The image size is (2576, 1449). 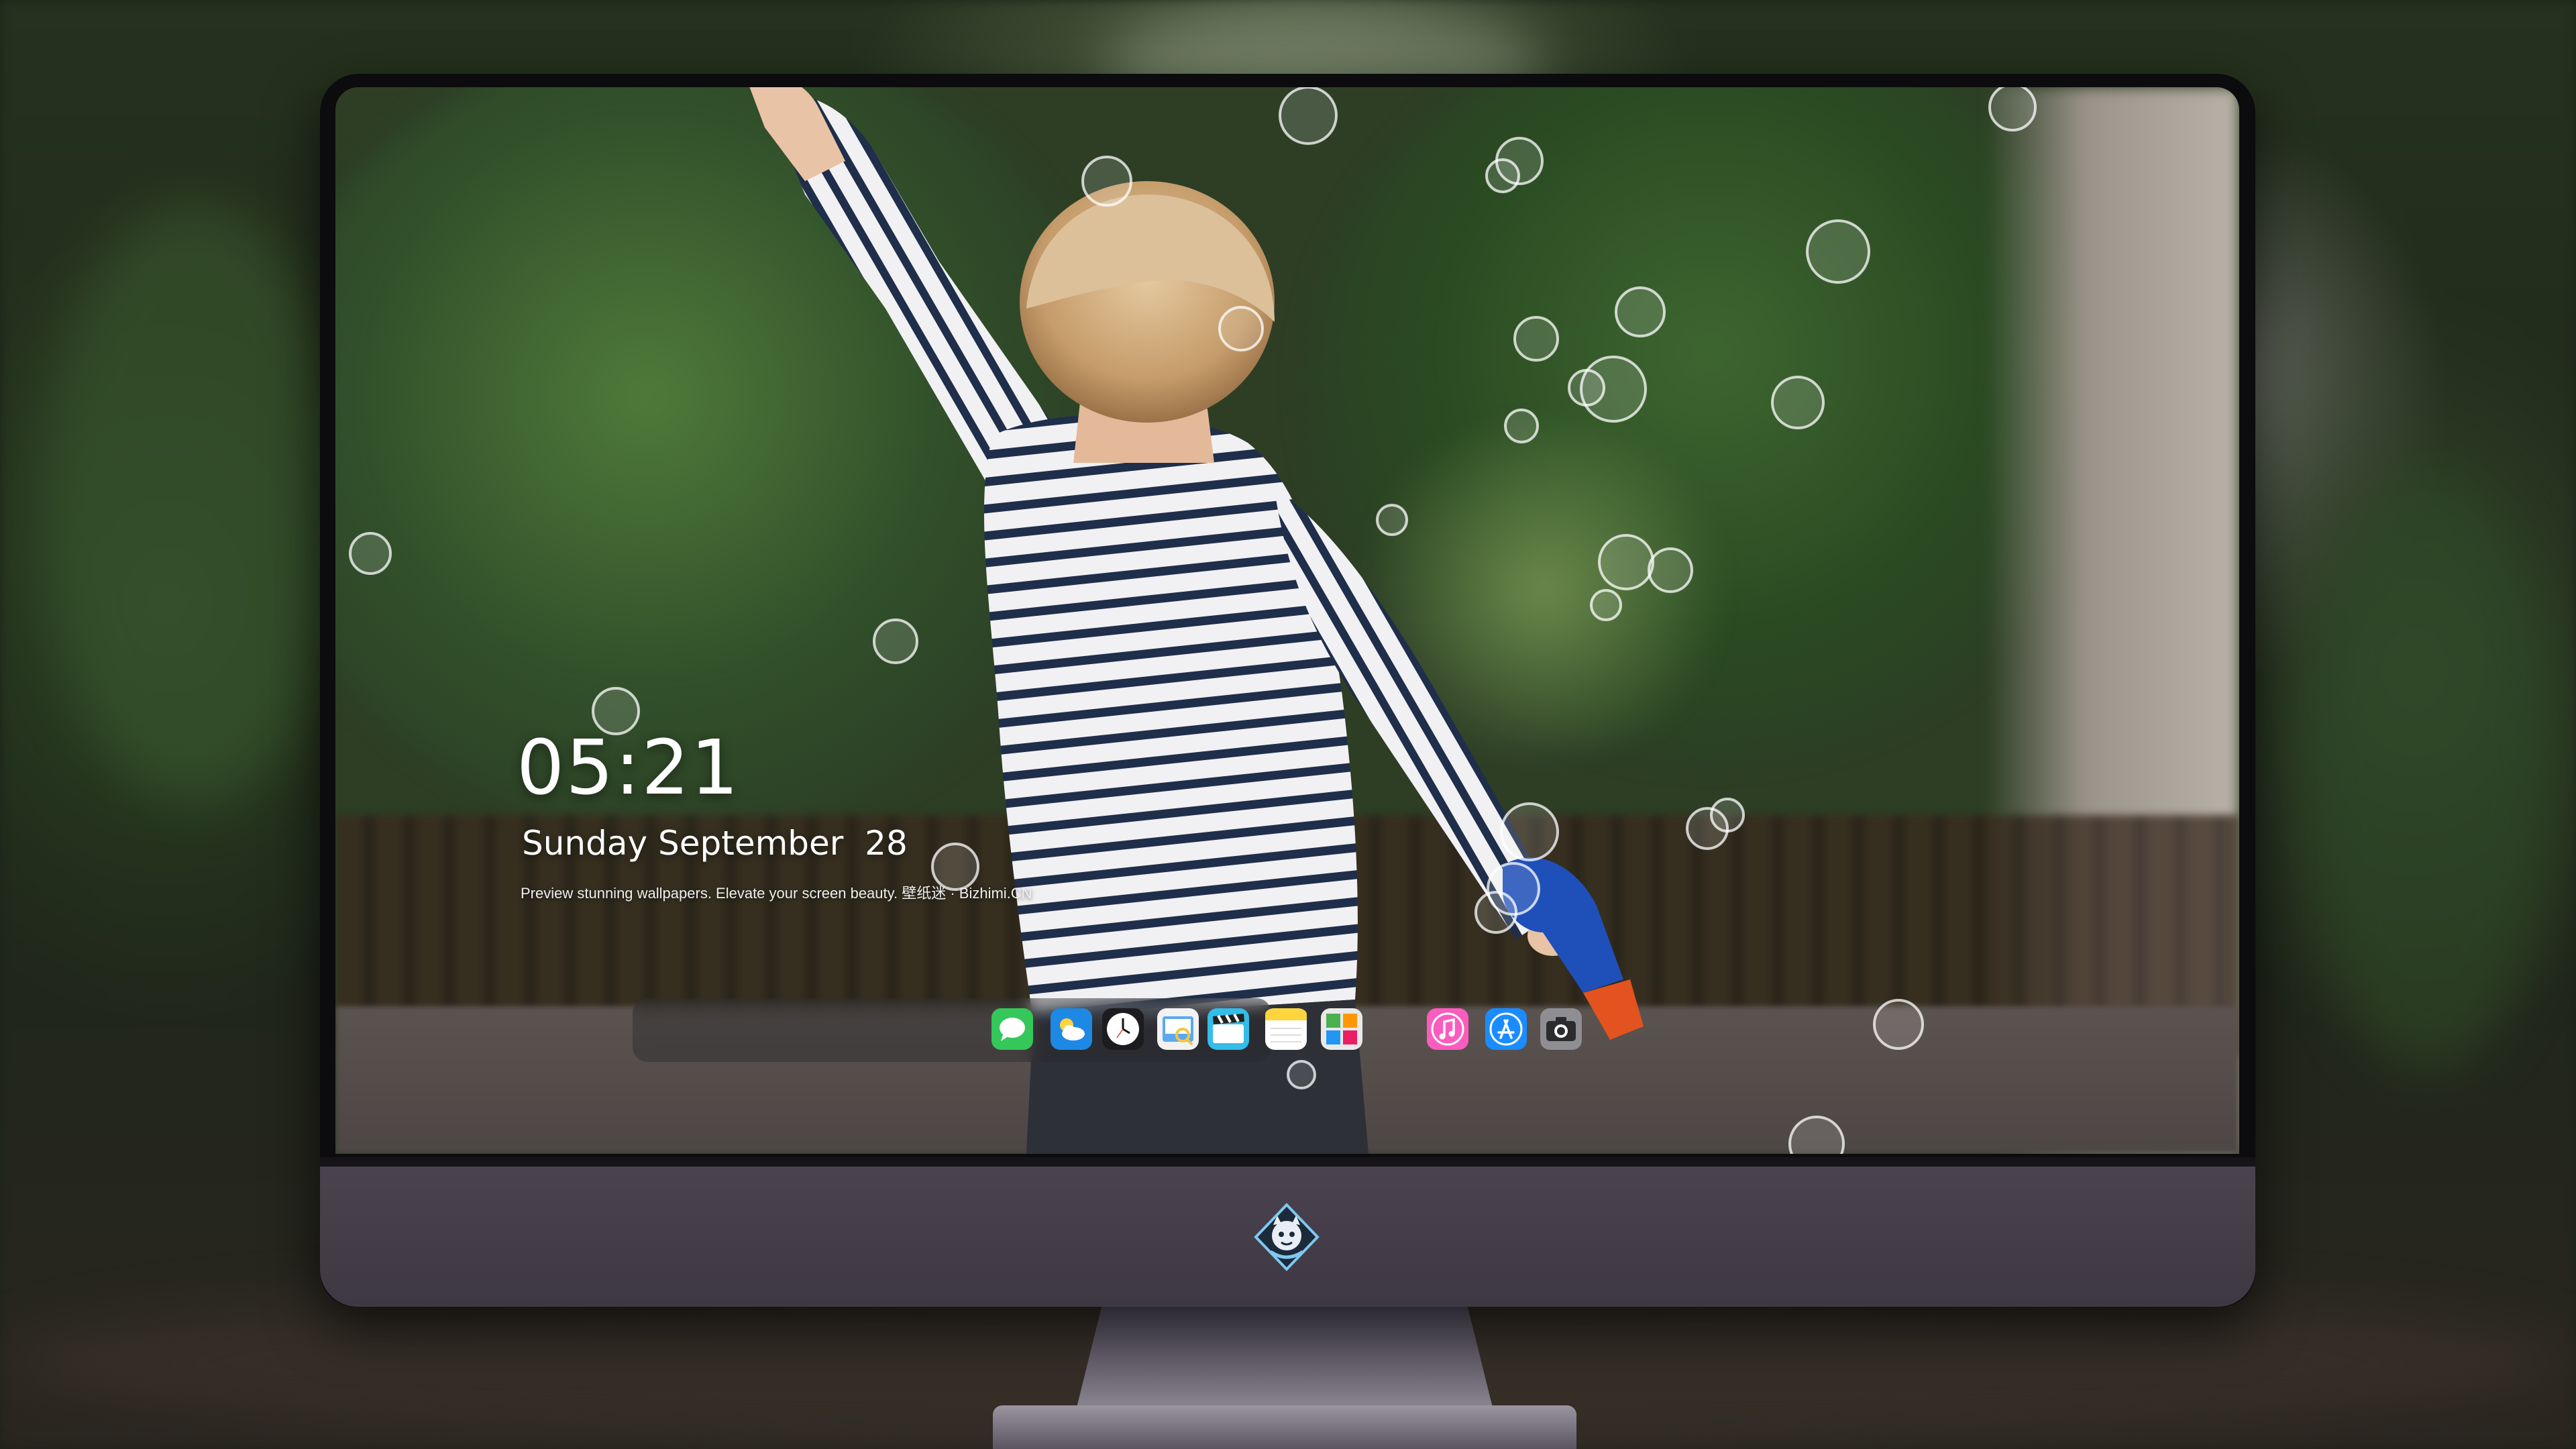 I want to click on messages-icon, so click(x=1012, y=1029).